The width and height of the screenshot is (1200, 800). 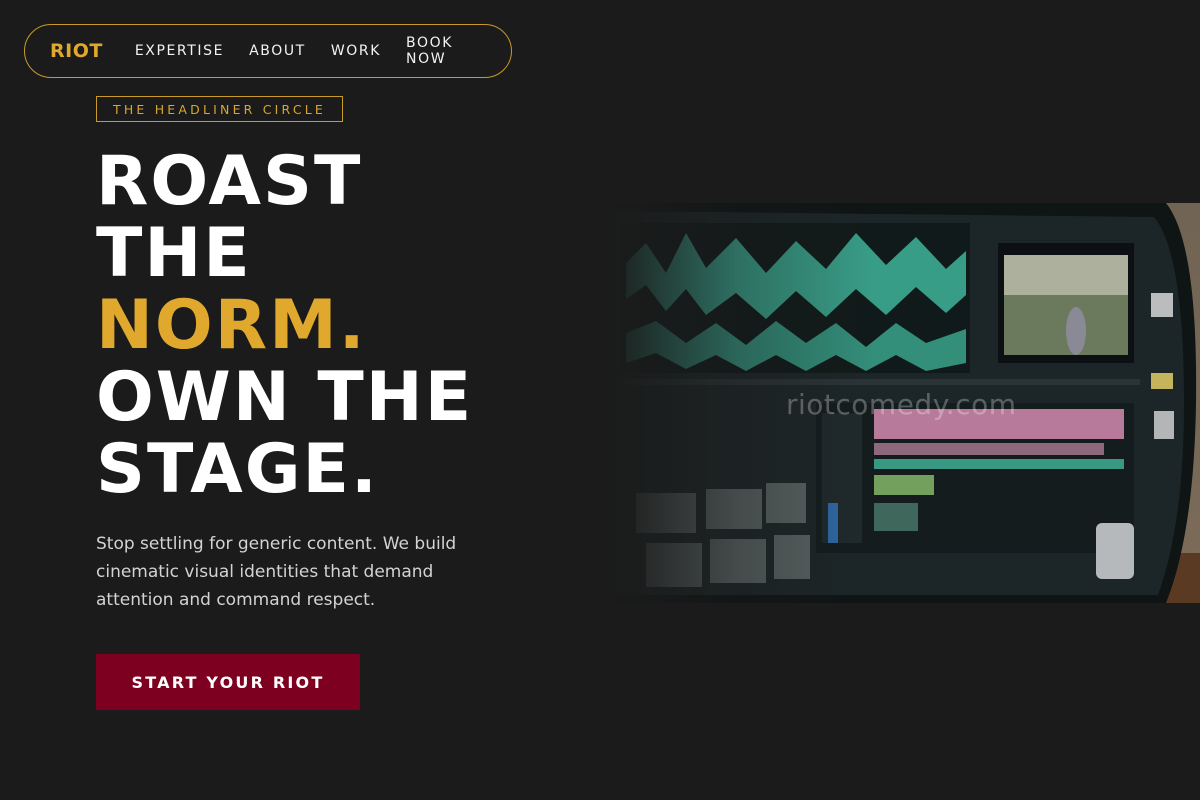 I want to click on nav-link-book-now: BOOK NOW, so click(x=446, y=51).